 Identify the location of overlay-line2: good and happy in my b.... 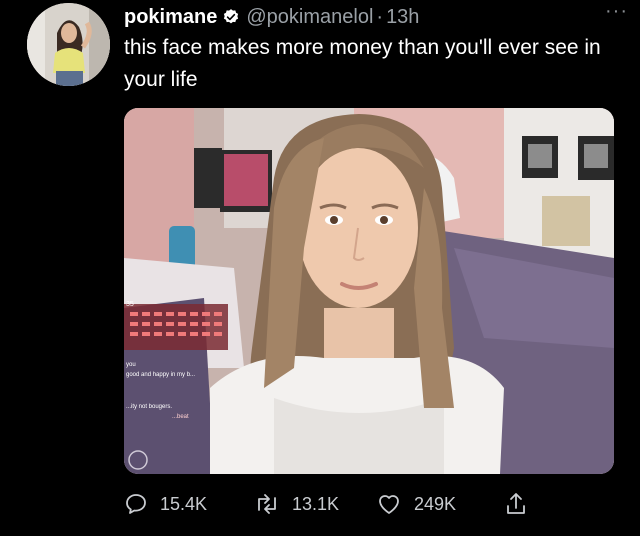
(160, 375).